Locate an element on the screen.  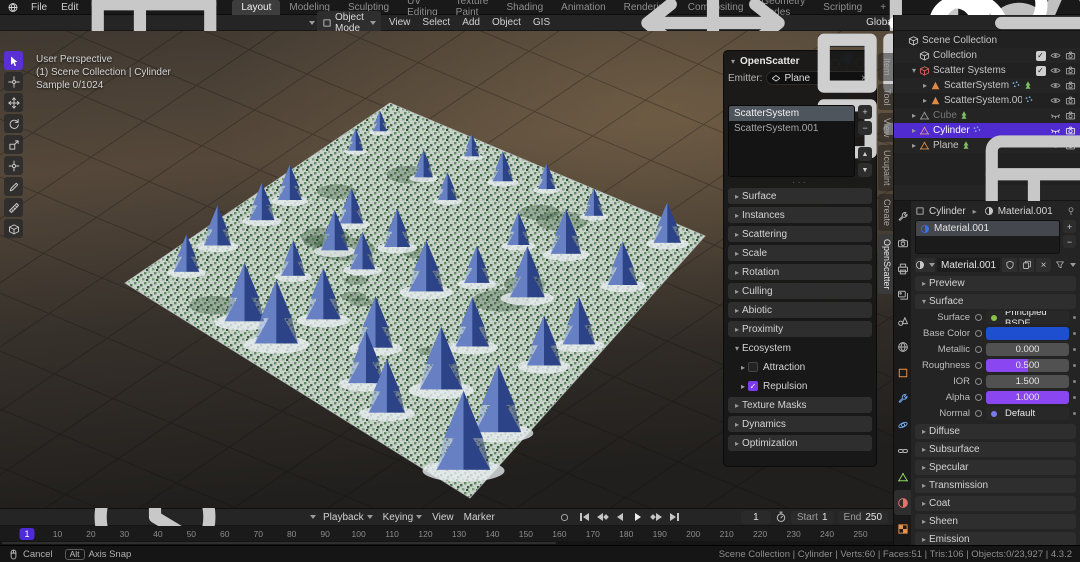
sidebar-tab-view: View is located at coordinates (885, 128).